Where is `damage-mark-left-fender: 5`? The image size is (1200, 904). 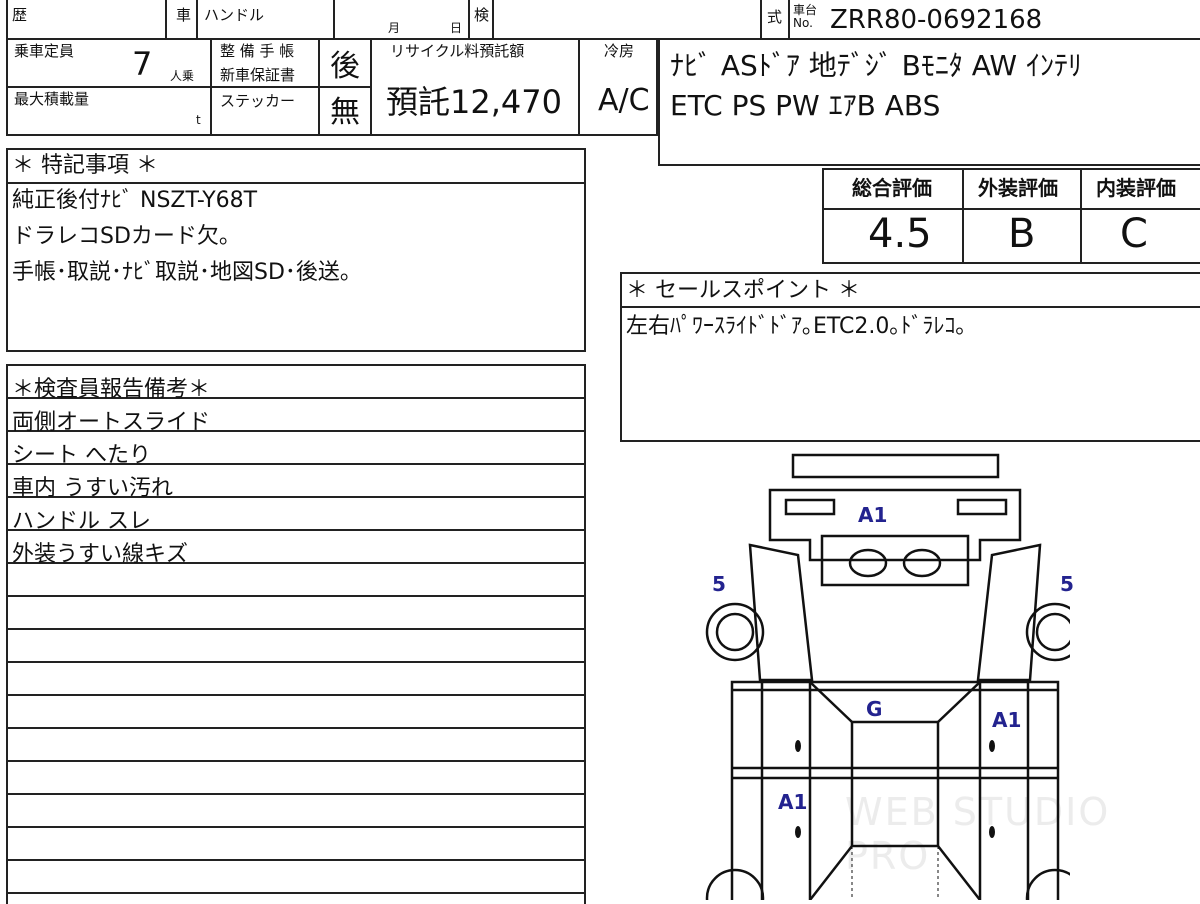 damage-mark-left-fender: 5 is located at coordinates (719, 584).